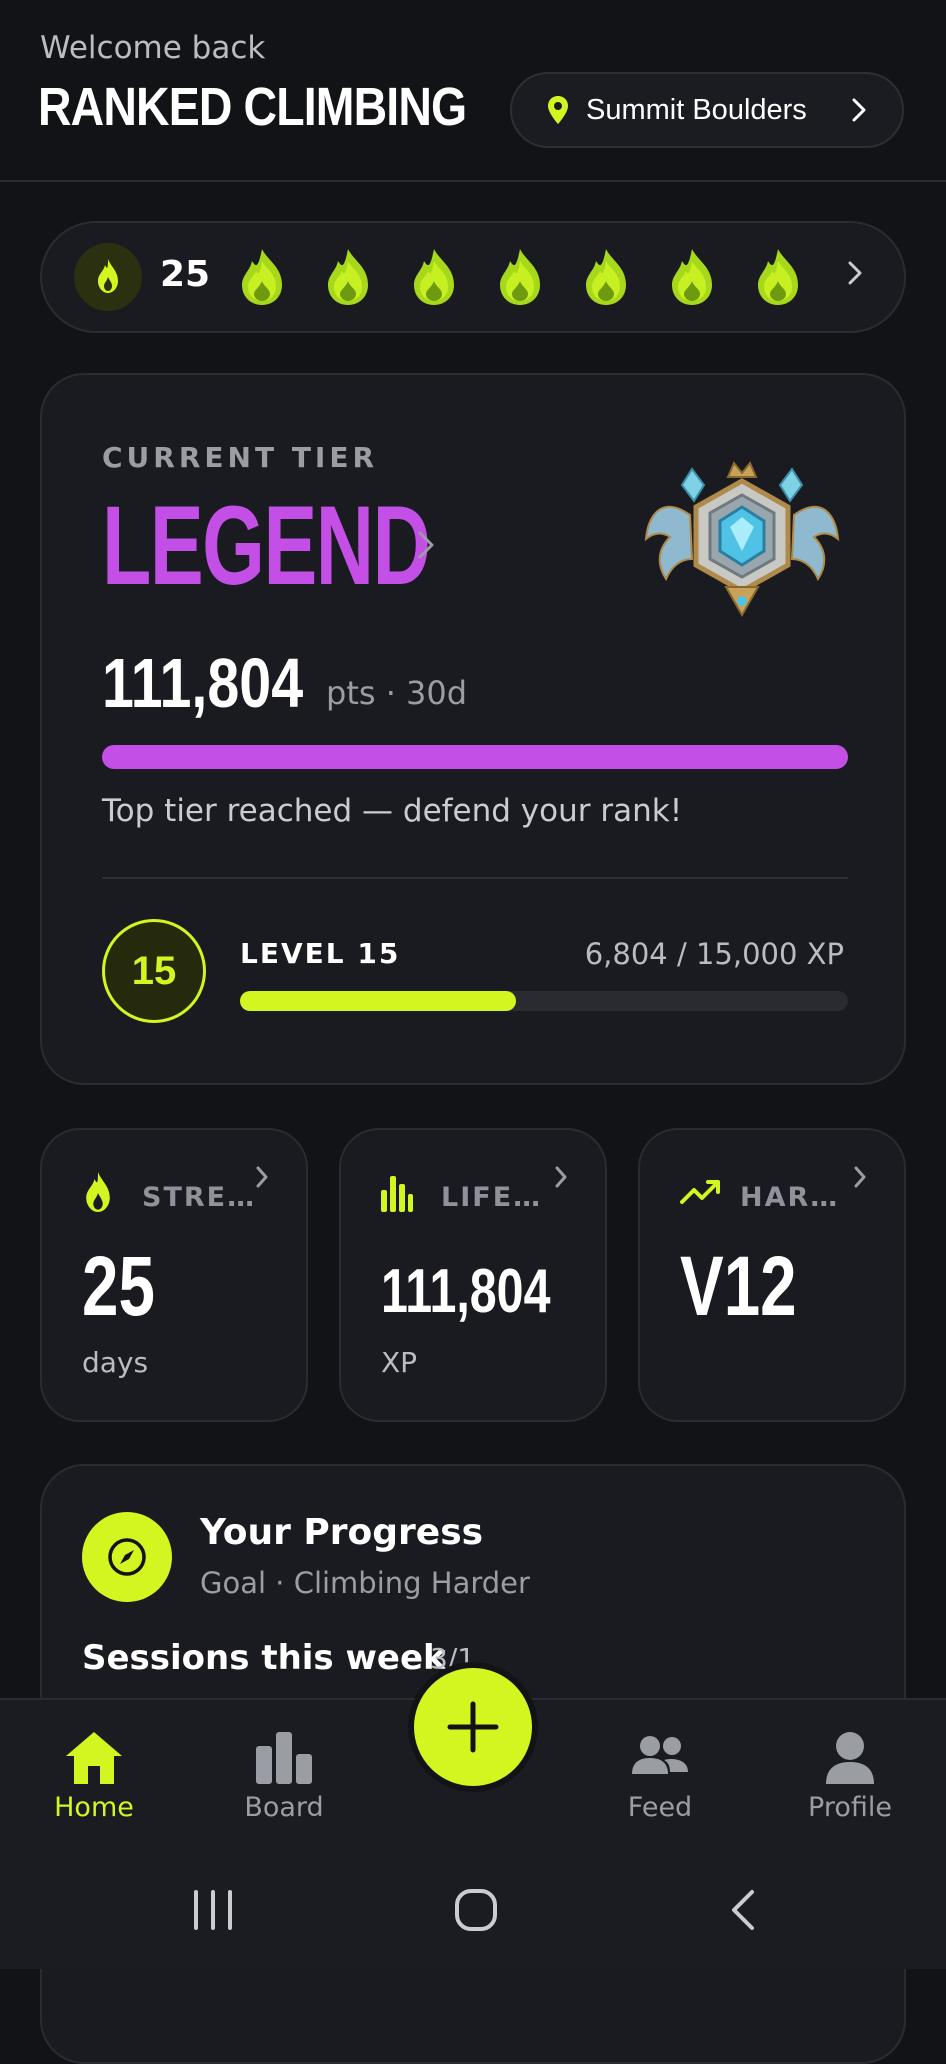 The image size is (946, 2064). I want to click on nav-label: Board, so click(284, 1807).